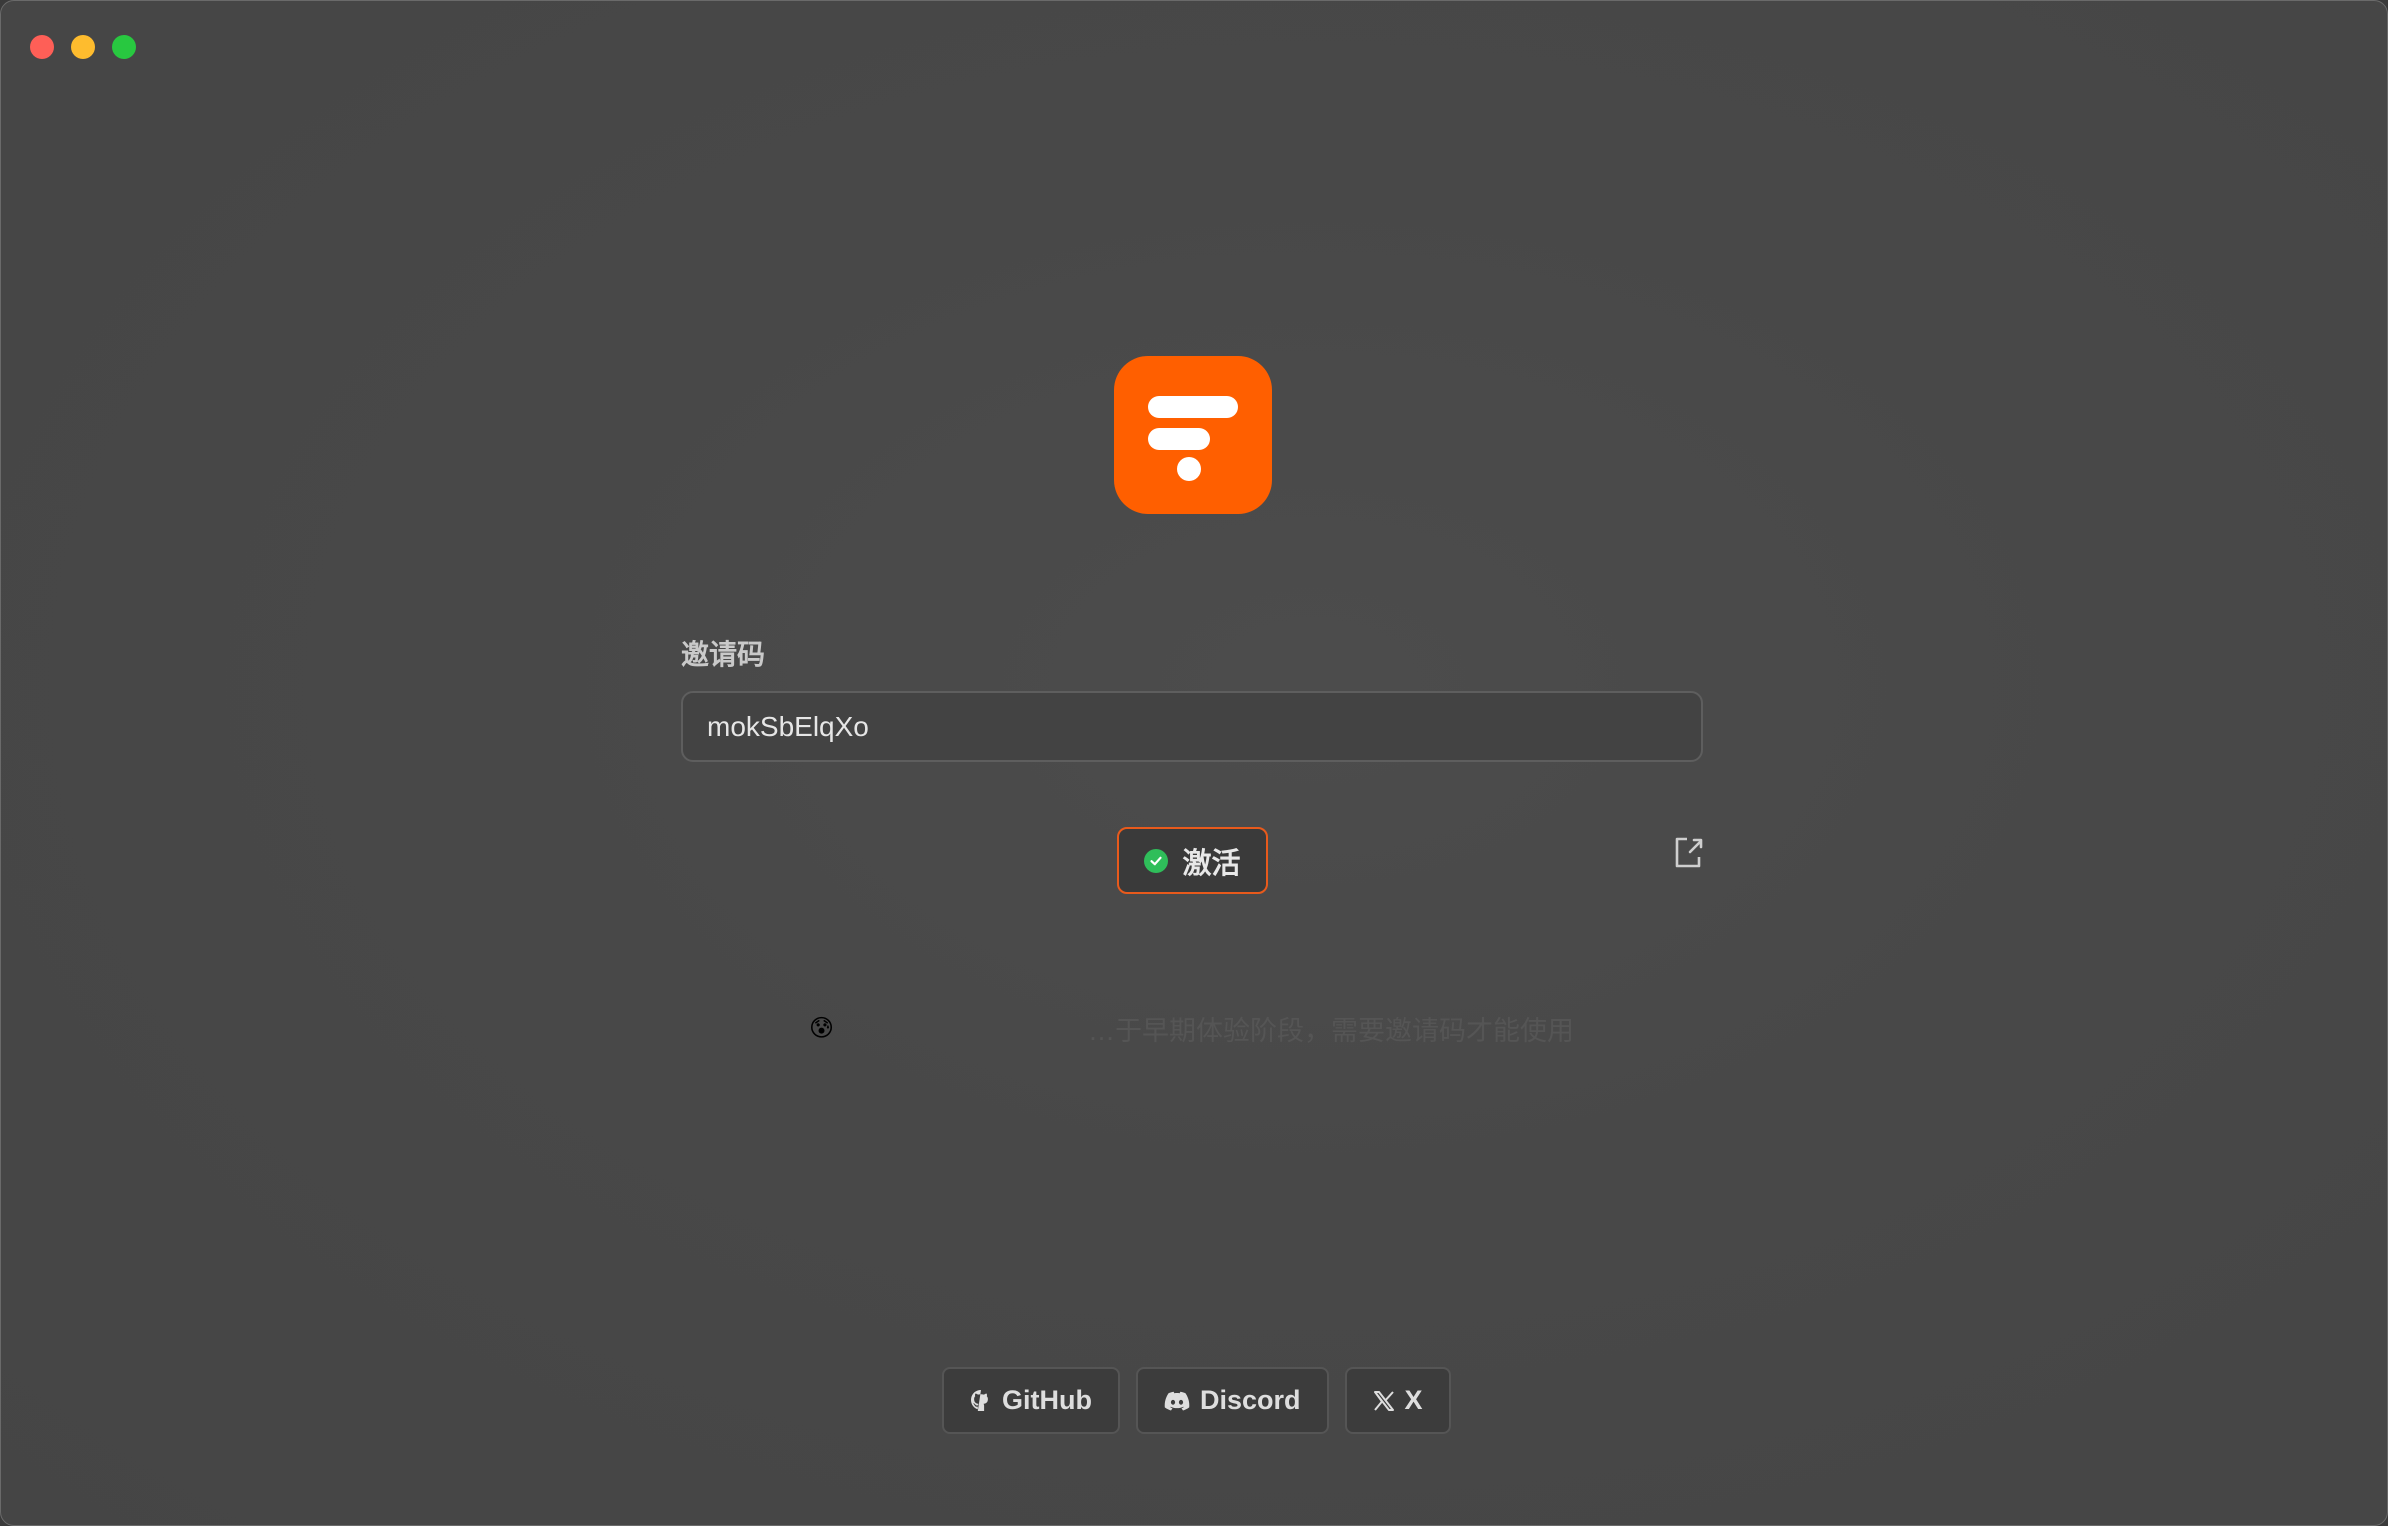 This screenshot has height=1526, width=2388. I want to click on invite-code-input, so click(1192, 726).